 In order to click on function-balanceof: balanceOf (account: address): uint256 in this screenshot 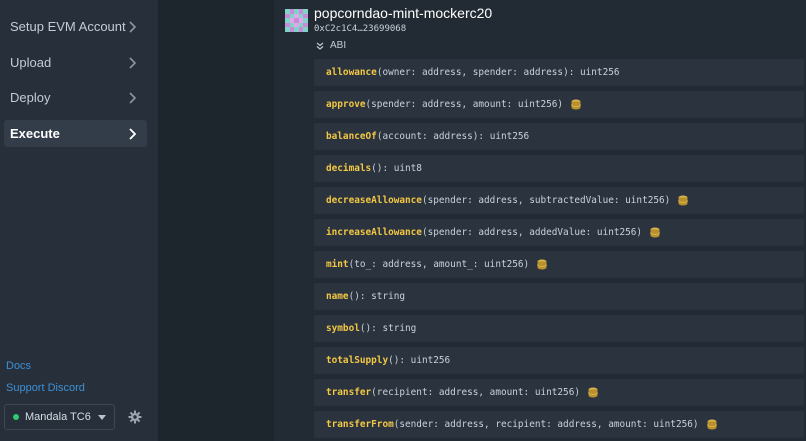, I will do `click(559, 136)`.